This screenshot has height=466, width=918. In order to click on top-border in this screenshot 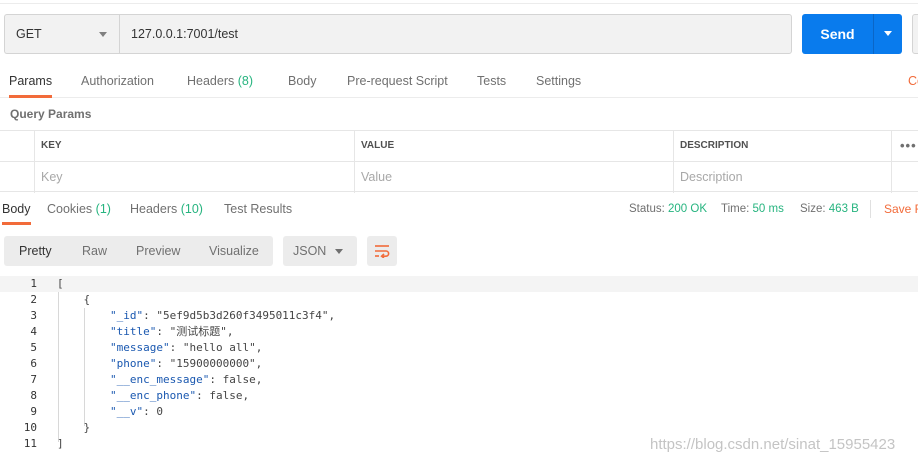, I will do `click(459, 2)`.